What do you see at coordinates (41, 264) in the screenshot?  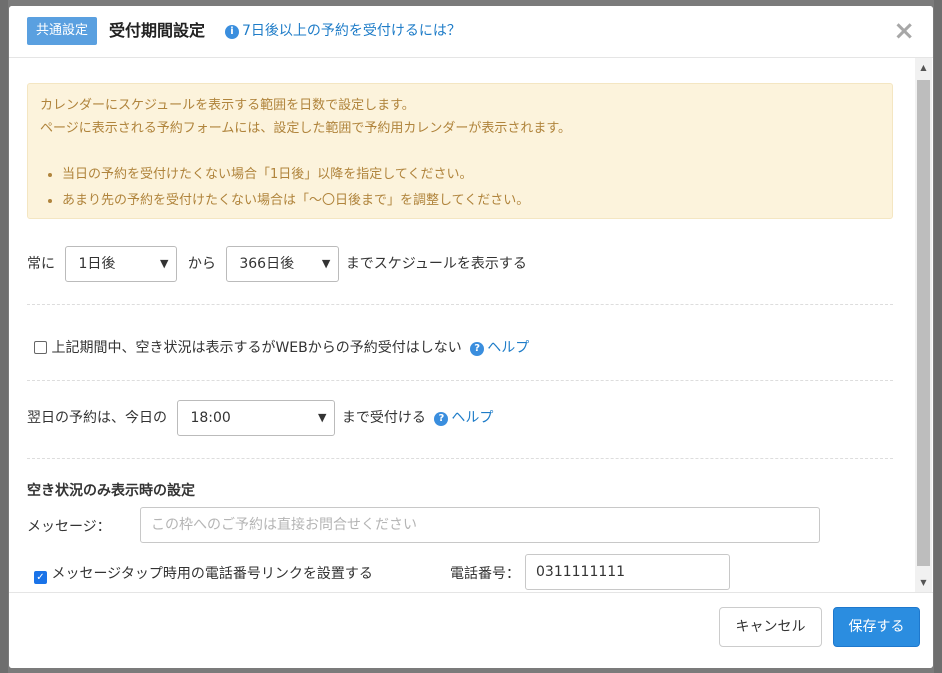 I see `range-prefix: 常に` at bounding box center [41, 264].